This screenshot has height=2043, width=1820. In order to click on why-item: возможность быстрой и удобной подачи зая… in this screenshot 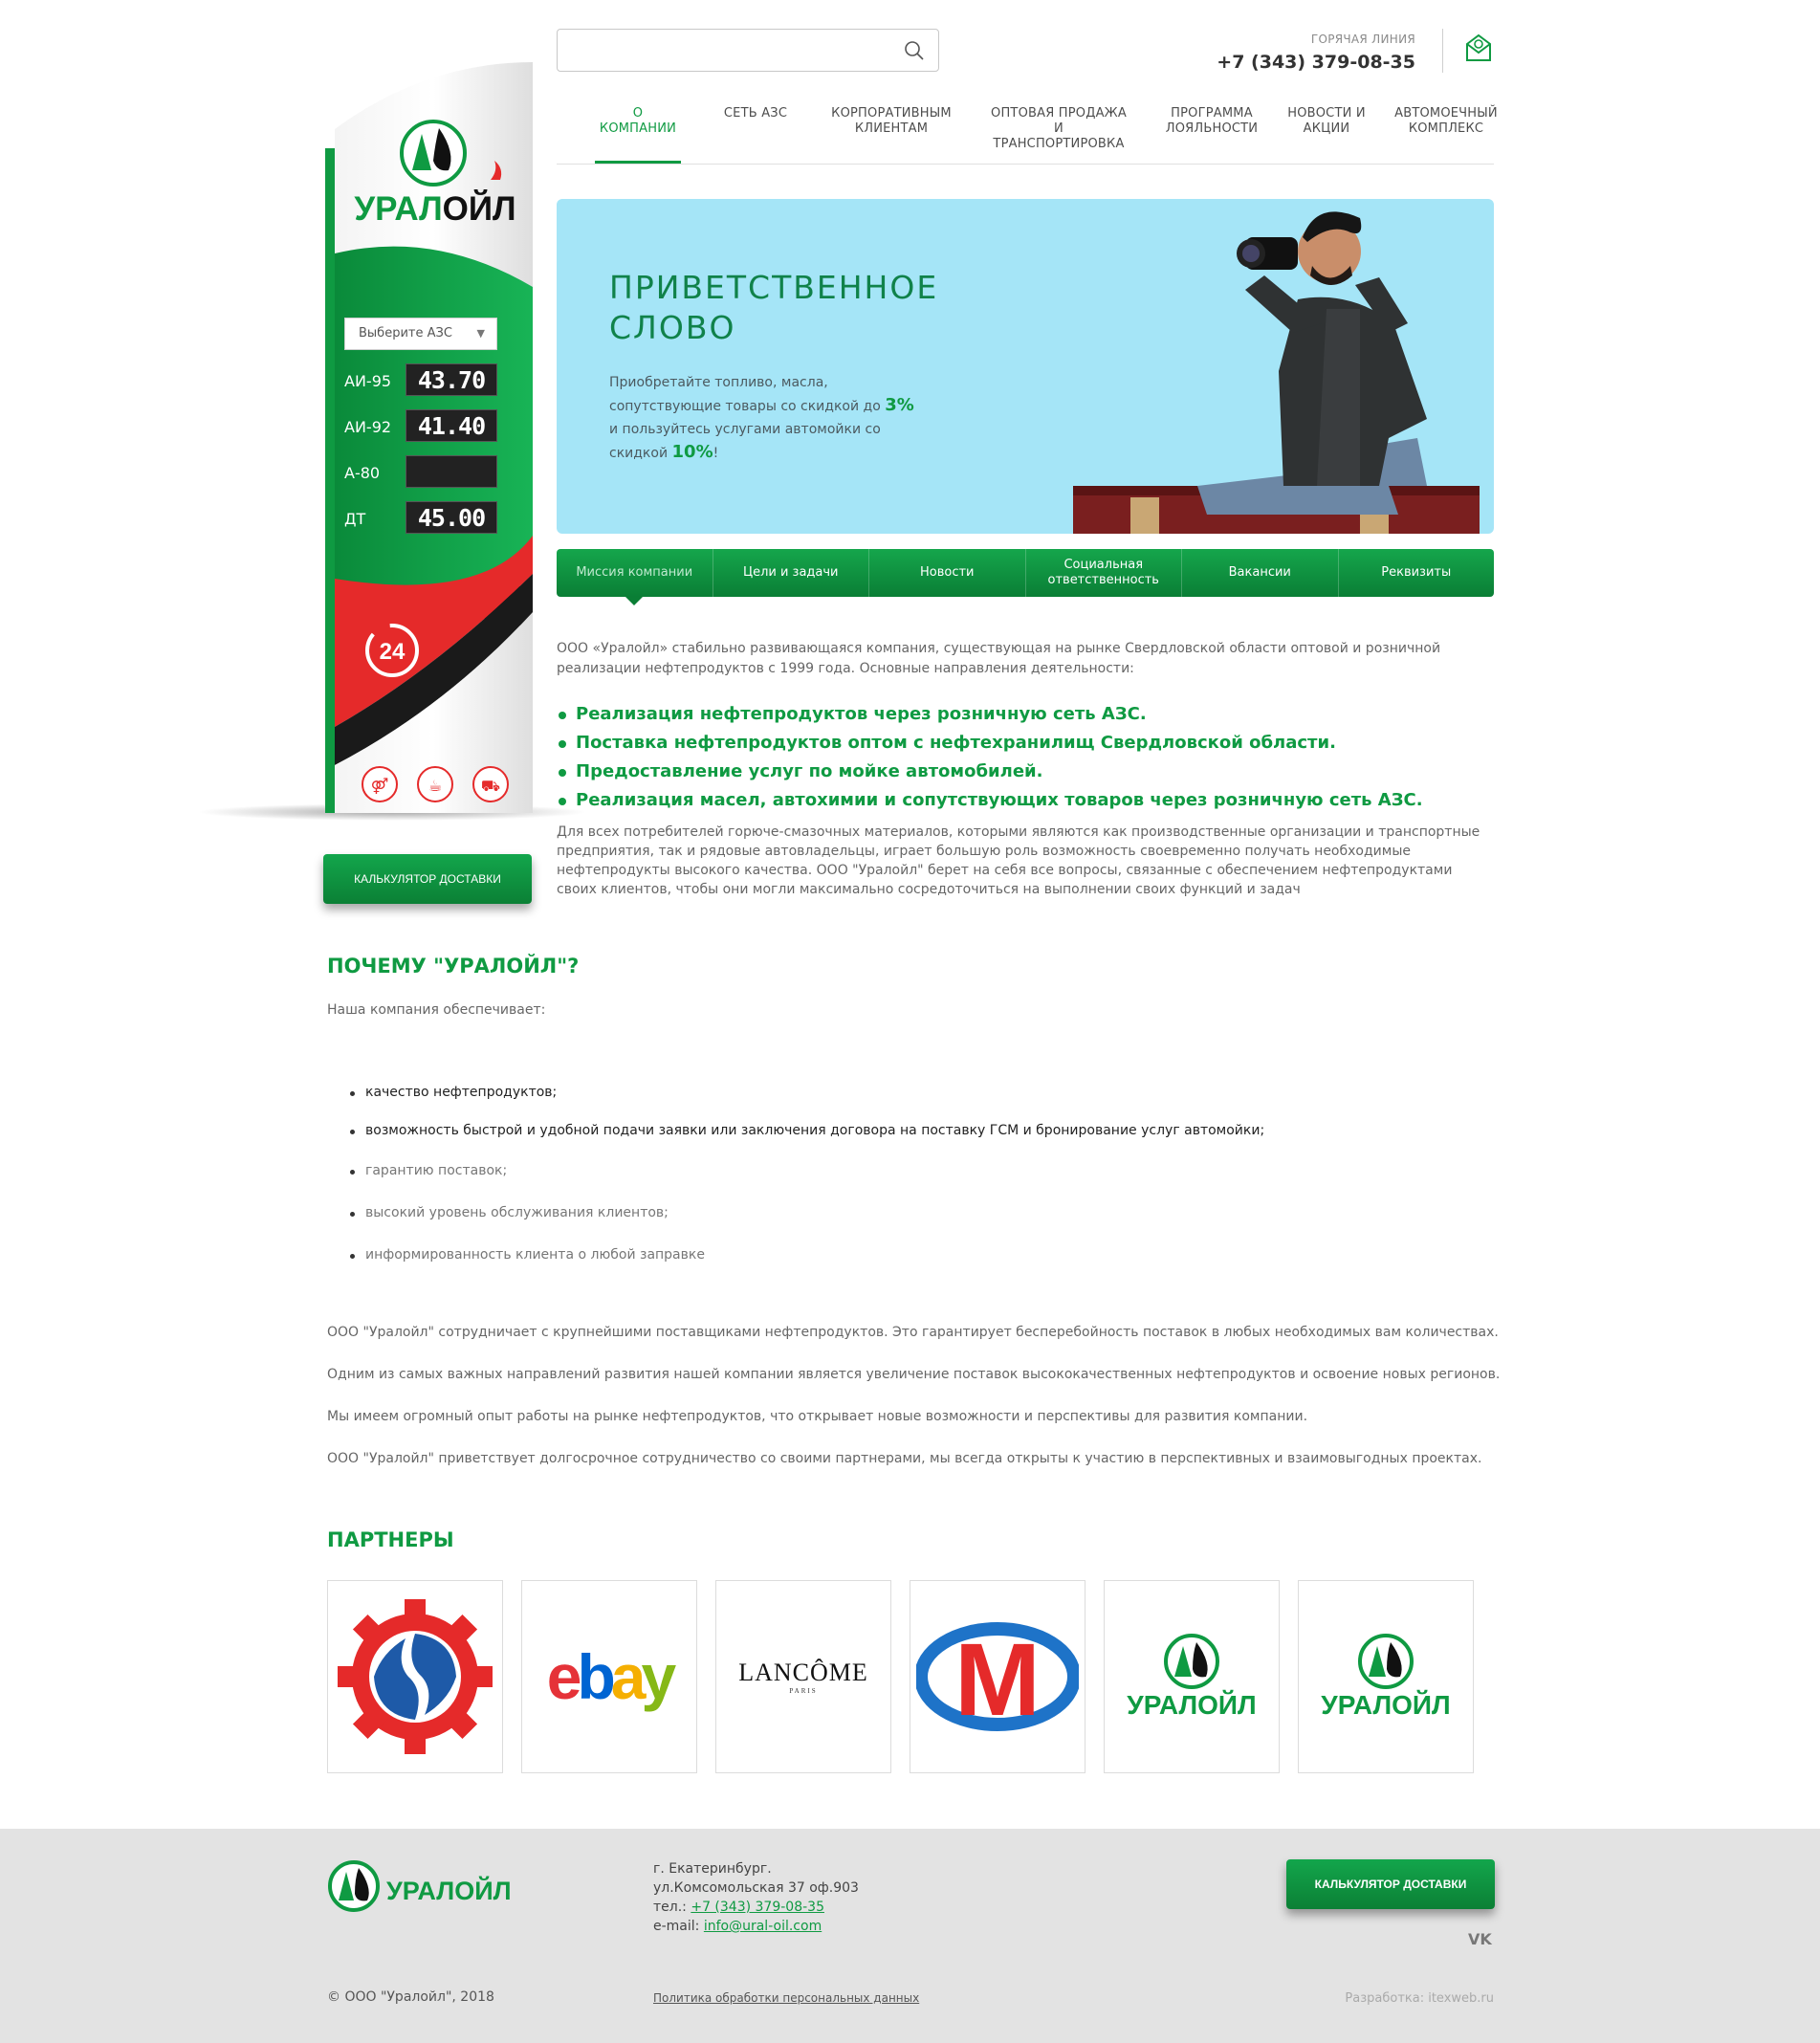, I will do `click(807, 1130)`.